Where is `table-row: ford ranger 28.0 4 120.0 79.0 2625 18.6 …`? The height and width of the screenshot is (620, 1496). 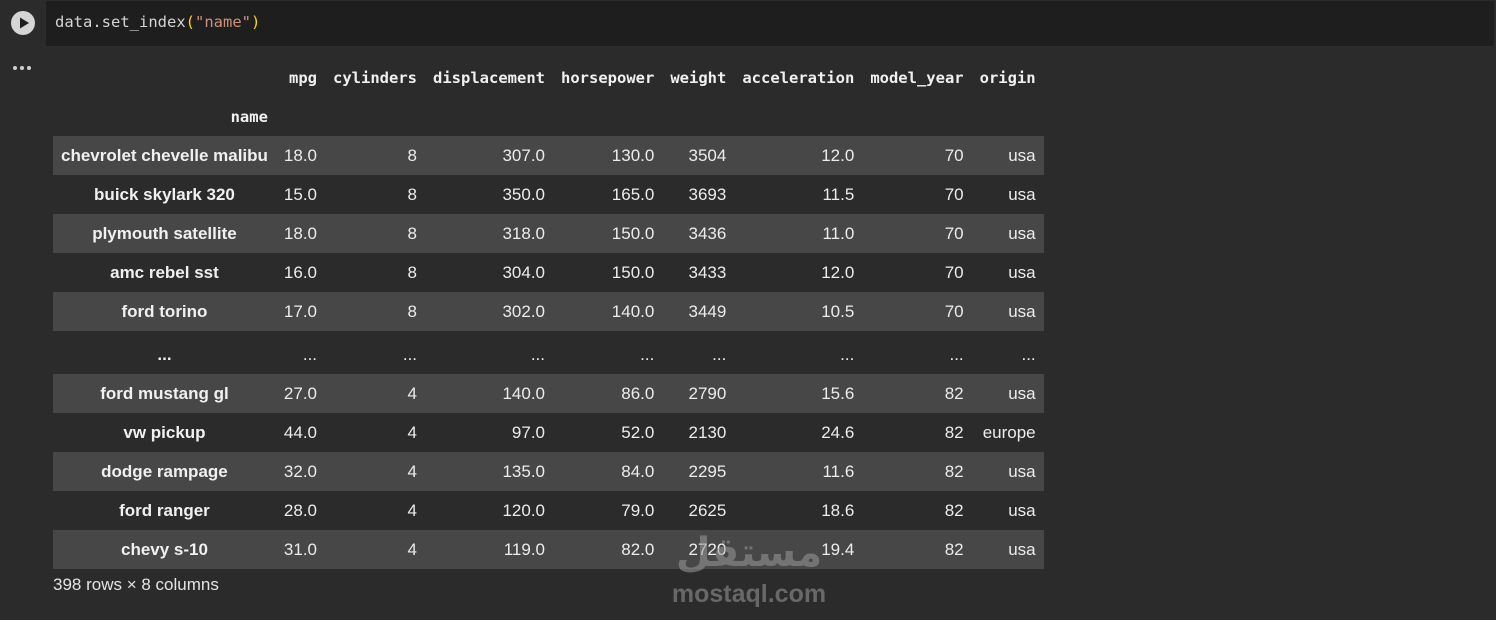 table-row: ford ranger 28.0 4 120.0 79.0 2625 18.6 … is located at coordinates (548, 510).